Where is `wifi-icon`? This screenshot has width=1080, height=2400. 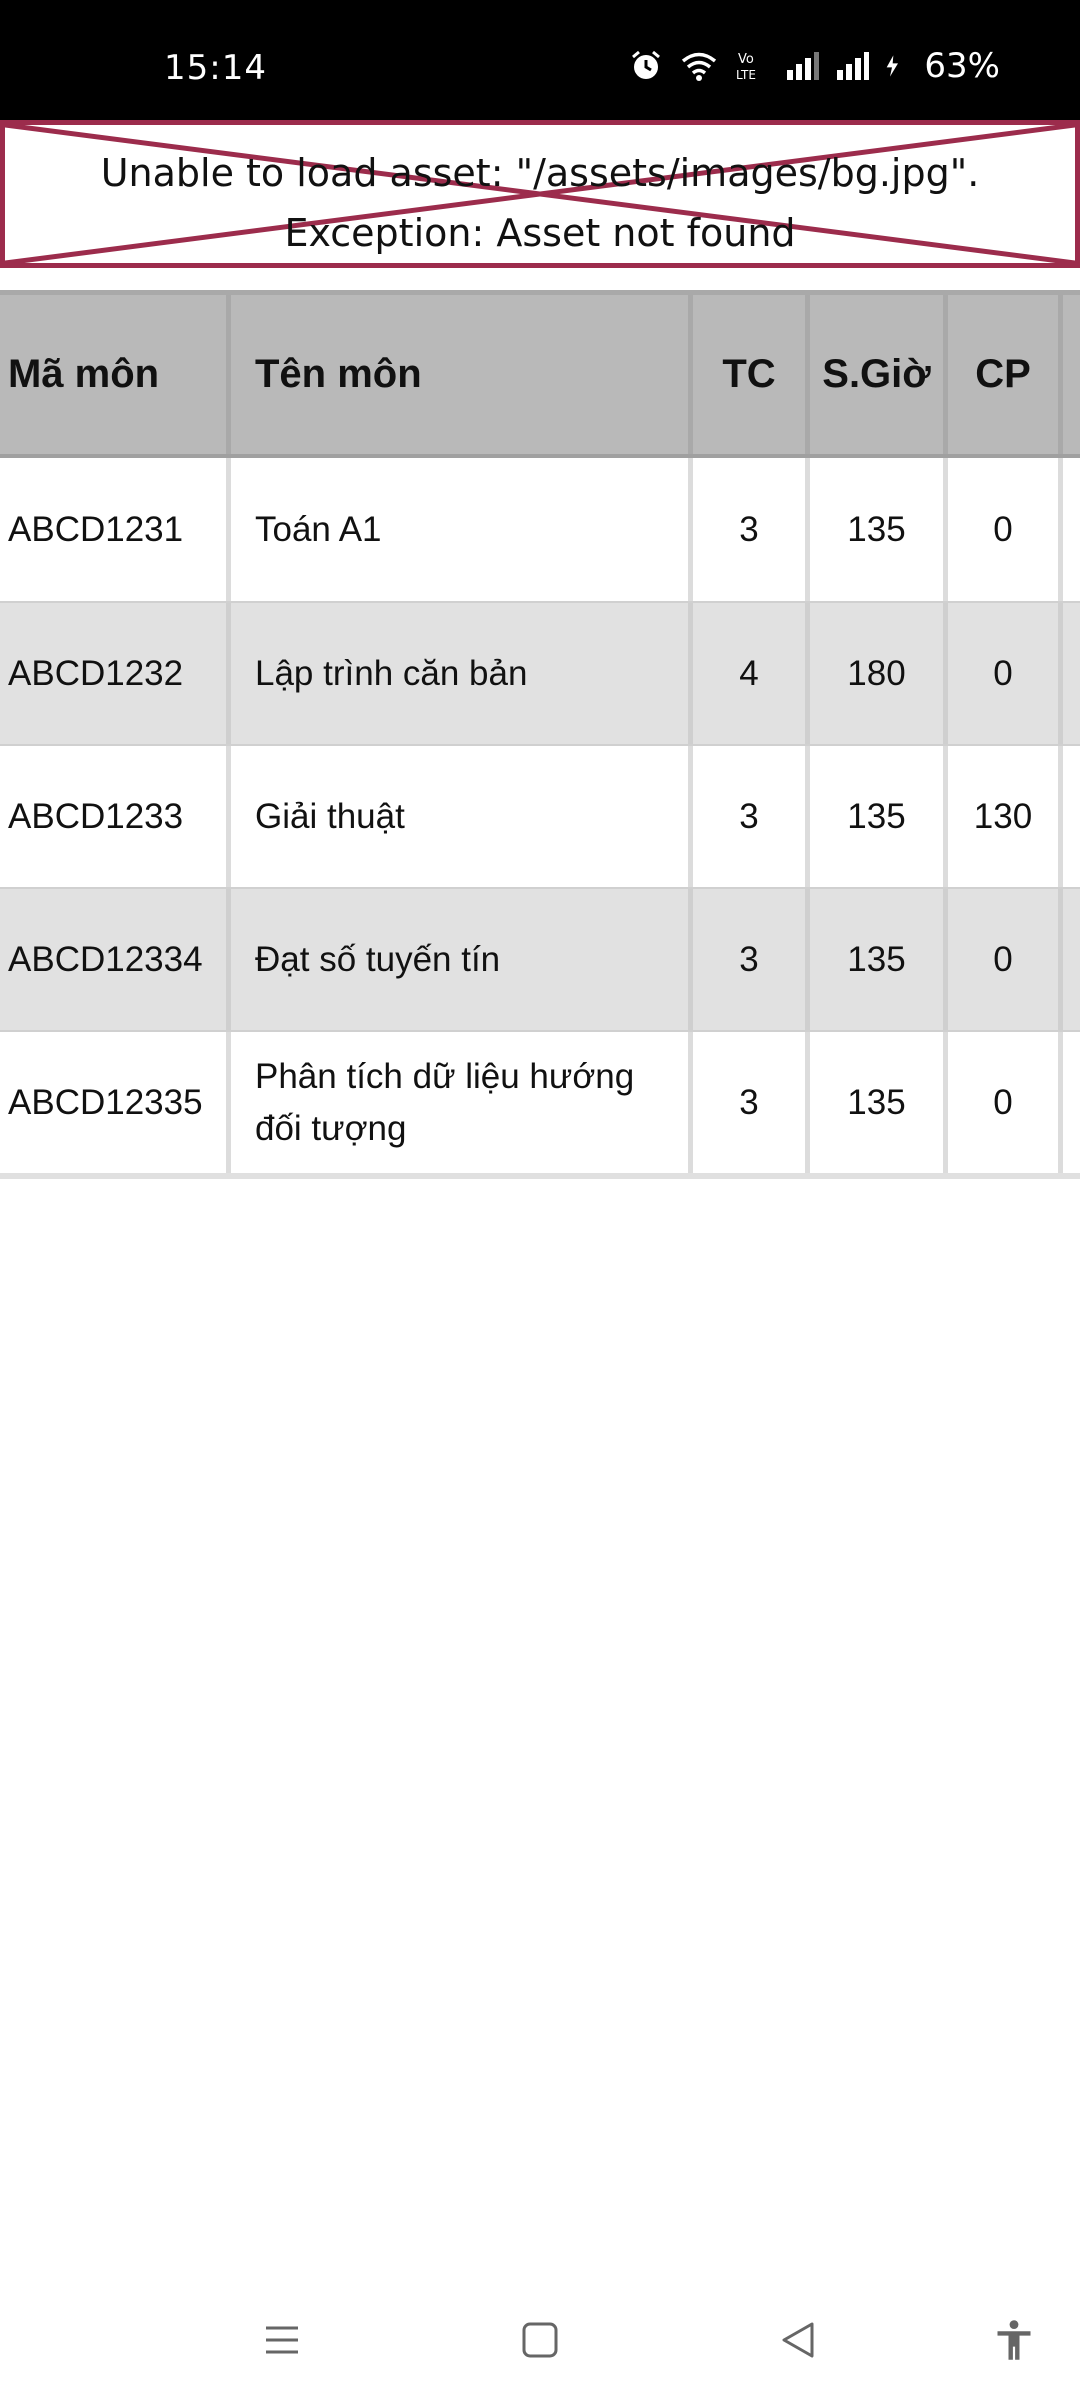
wifi-icon is located at coordinates (699, 66).